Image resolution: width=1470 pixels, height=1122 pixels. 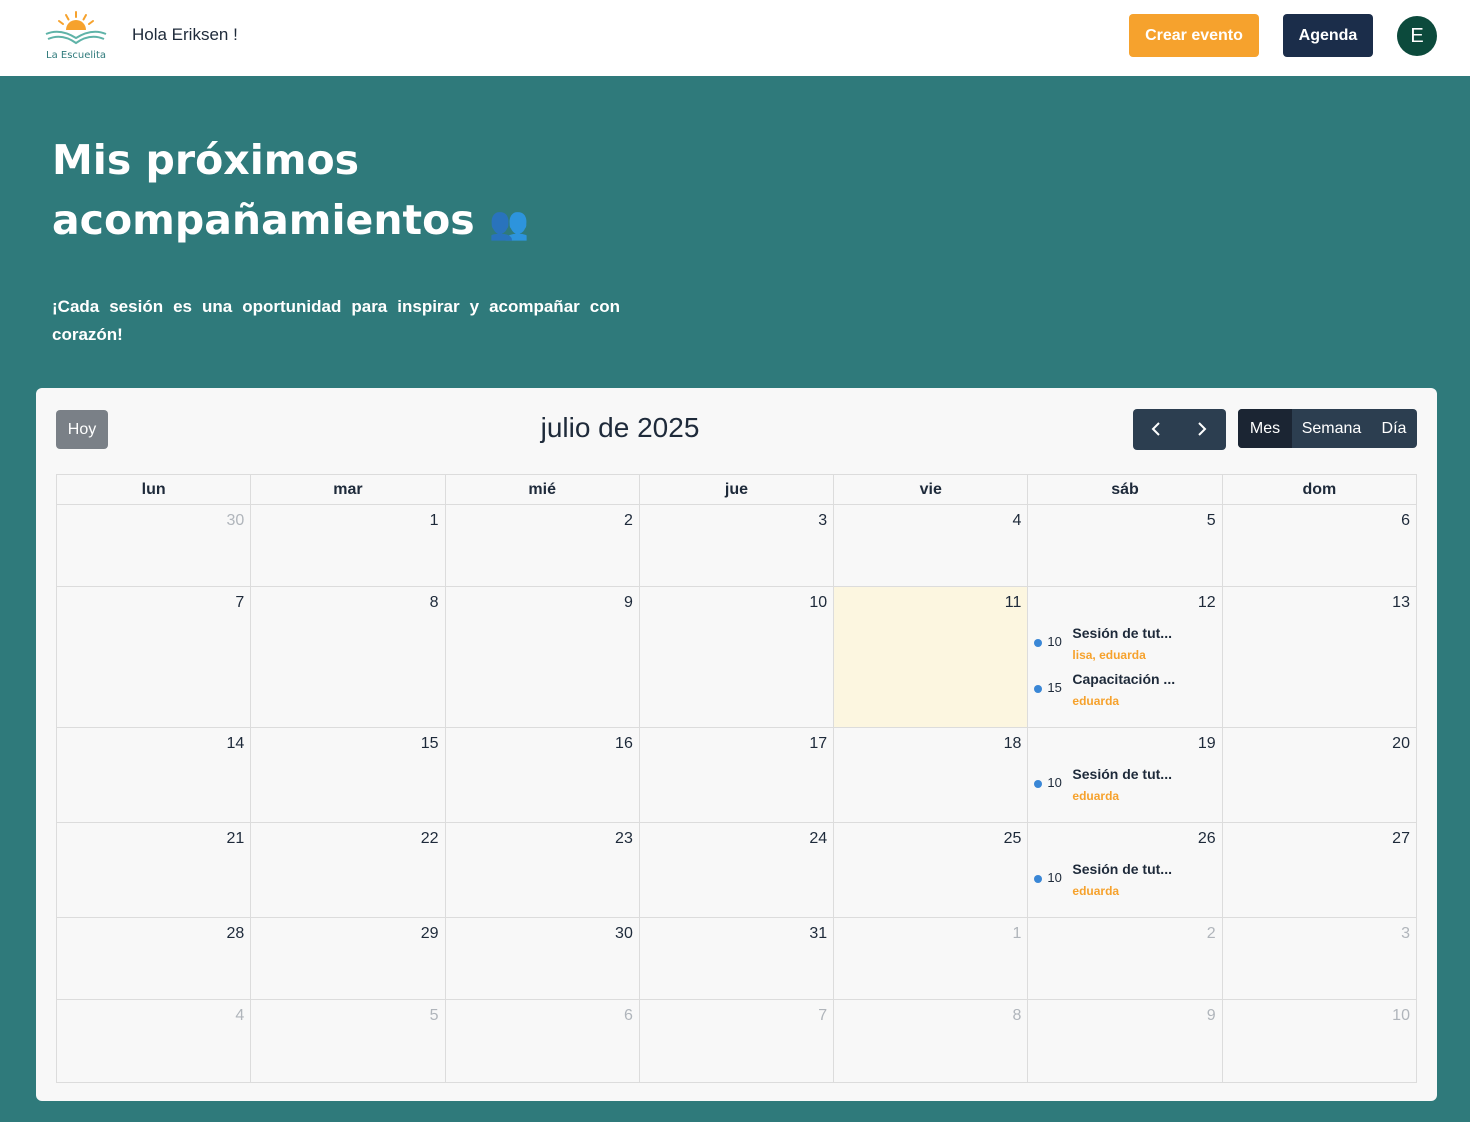 I want to click on day-number: 16, so click(x=624, y=744).